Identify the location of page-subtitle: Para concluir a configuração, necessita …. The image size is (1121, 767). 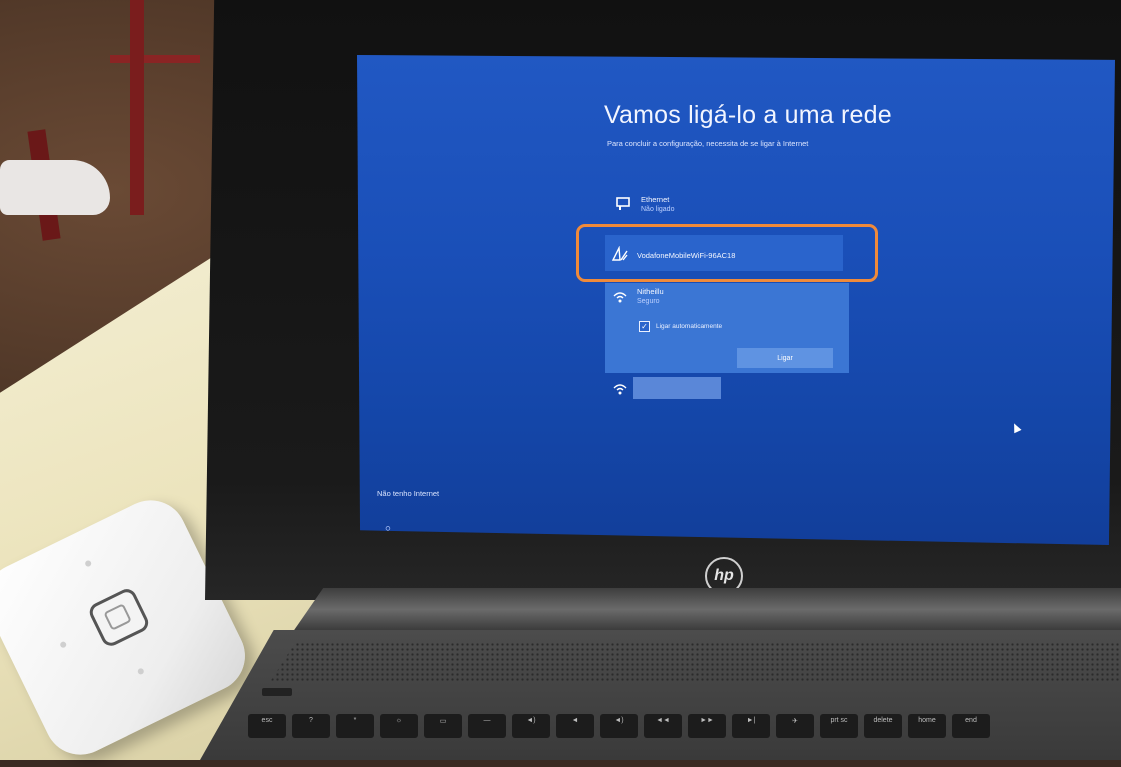
(708, 143).